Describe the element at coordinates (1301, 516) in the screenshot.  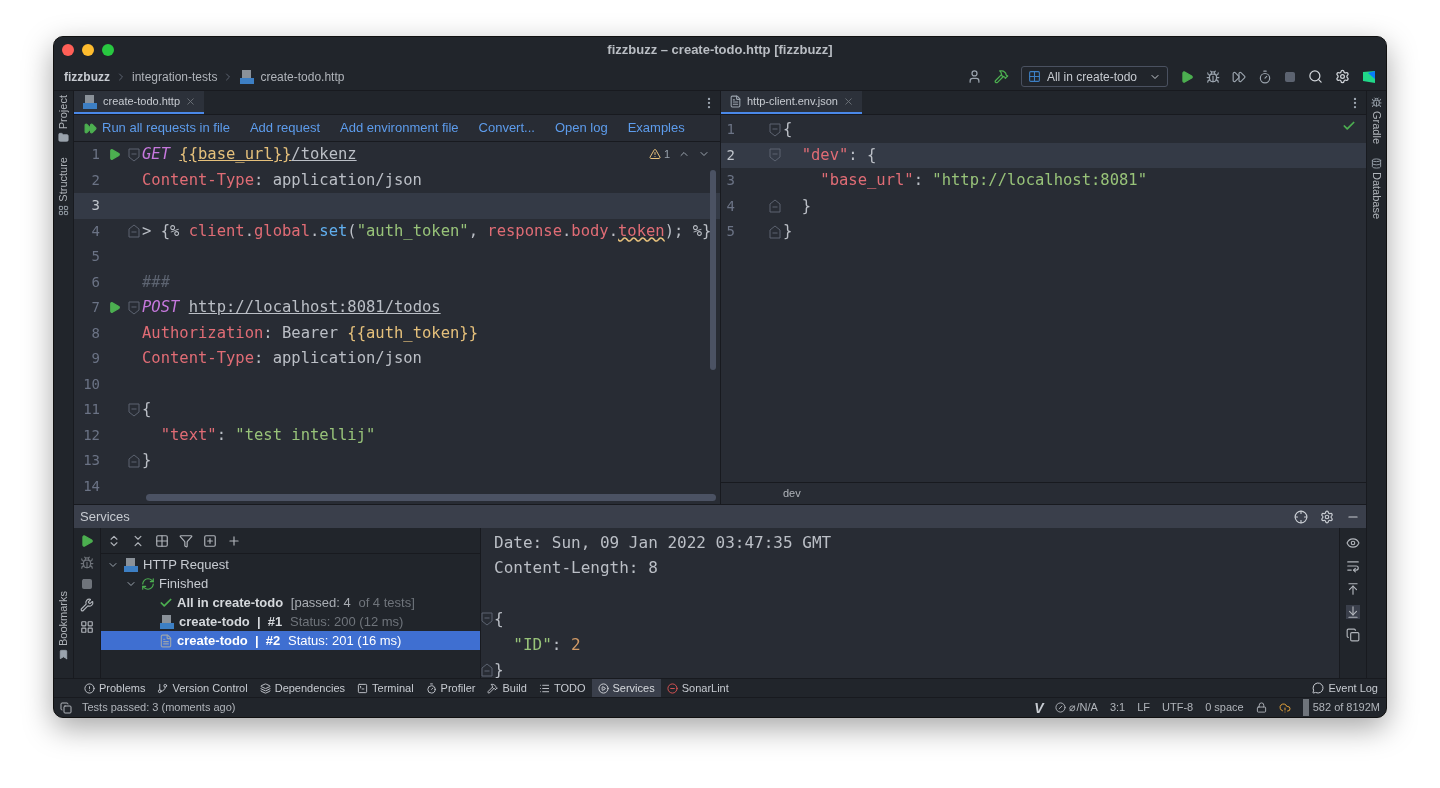
I see `locate-icon` at that location.